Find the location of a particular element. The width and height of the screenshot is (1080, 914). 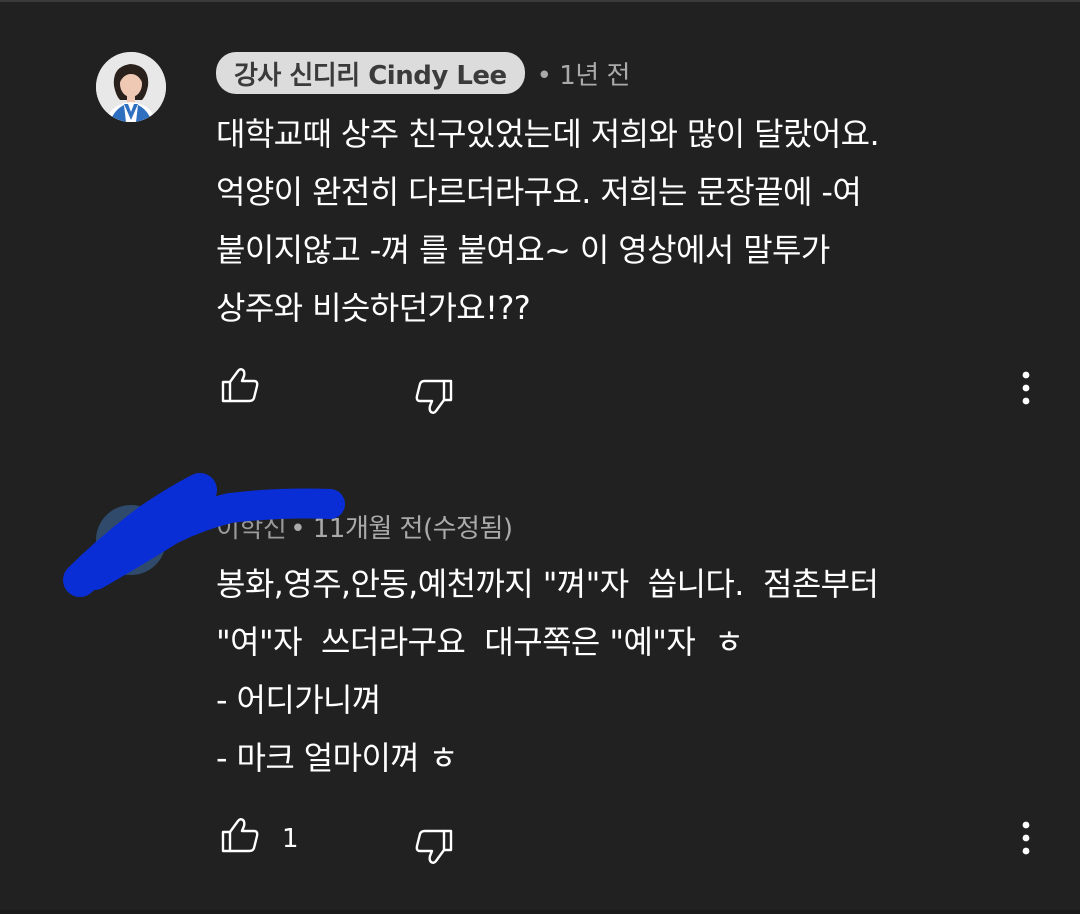

avatar-image is located at coordinates (131, 87).